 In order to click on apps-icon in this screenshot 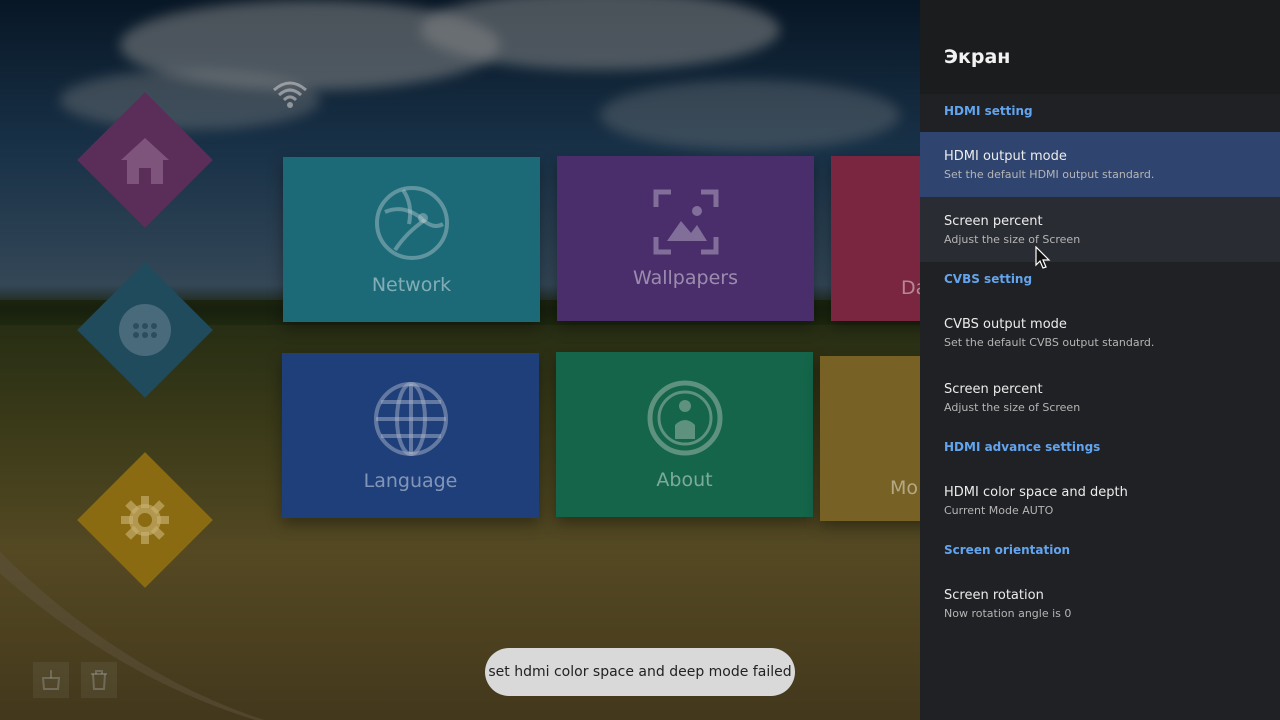, I will do `click(145, 330)`.